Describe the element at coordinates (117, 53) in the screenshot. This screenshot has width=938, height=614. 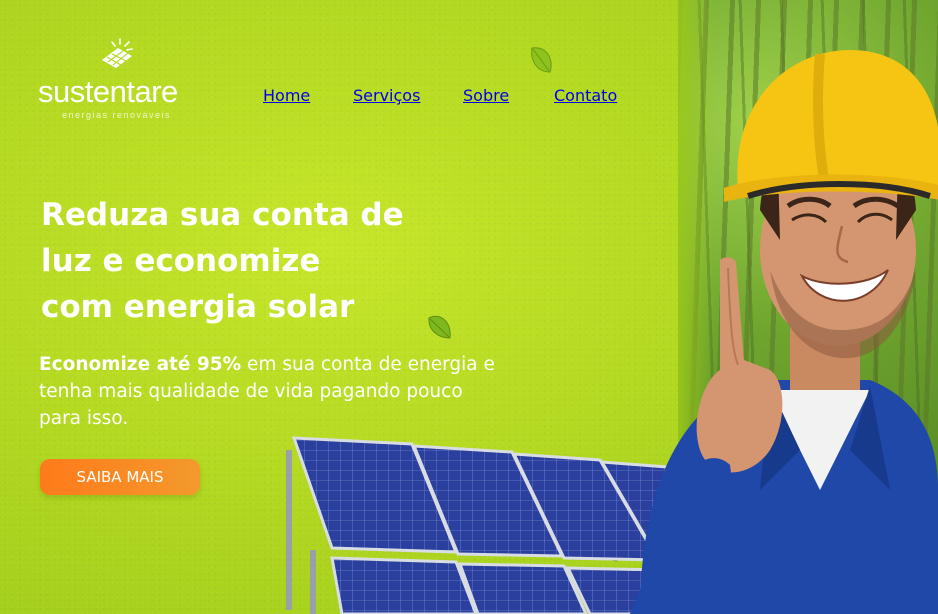
I see `solar-panel-sun-icon` at that location.